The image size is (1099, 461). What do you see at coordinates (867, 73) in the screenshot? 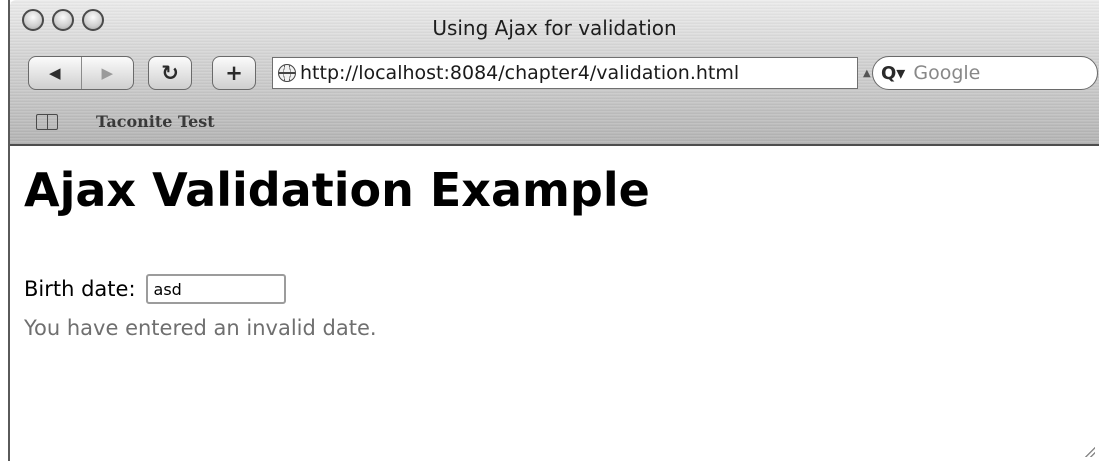
I see `address-bar-dropdown-icon: ▲` at bounding box center [867, 73].